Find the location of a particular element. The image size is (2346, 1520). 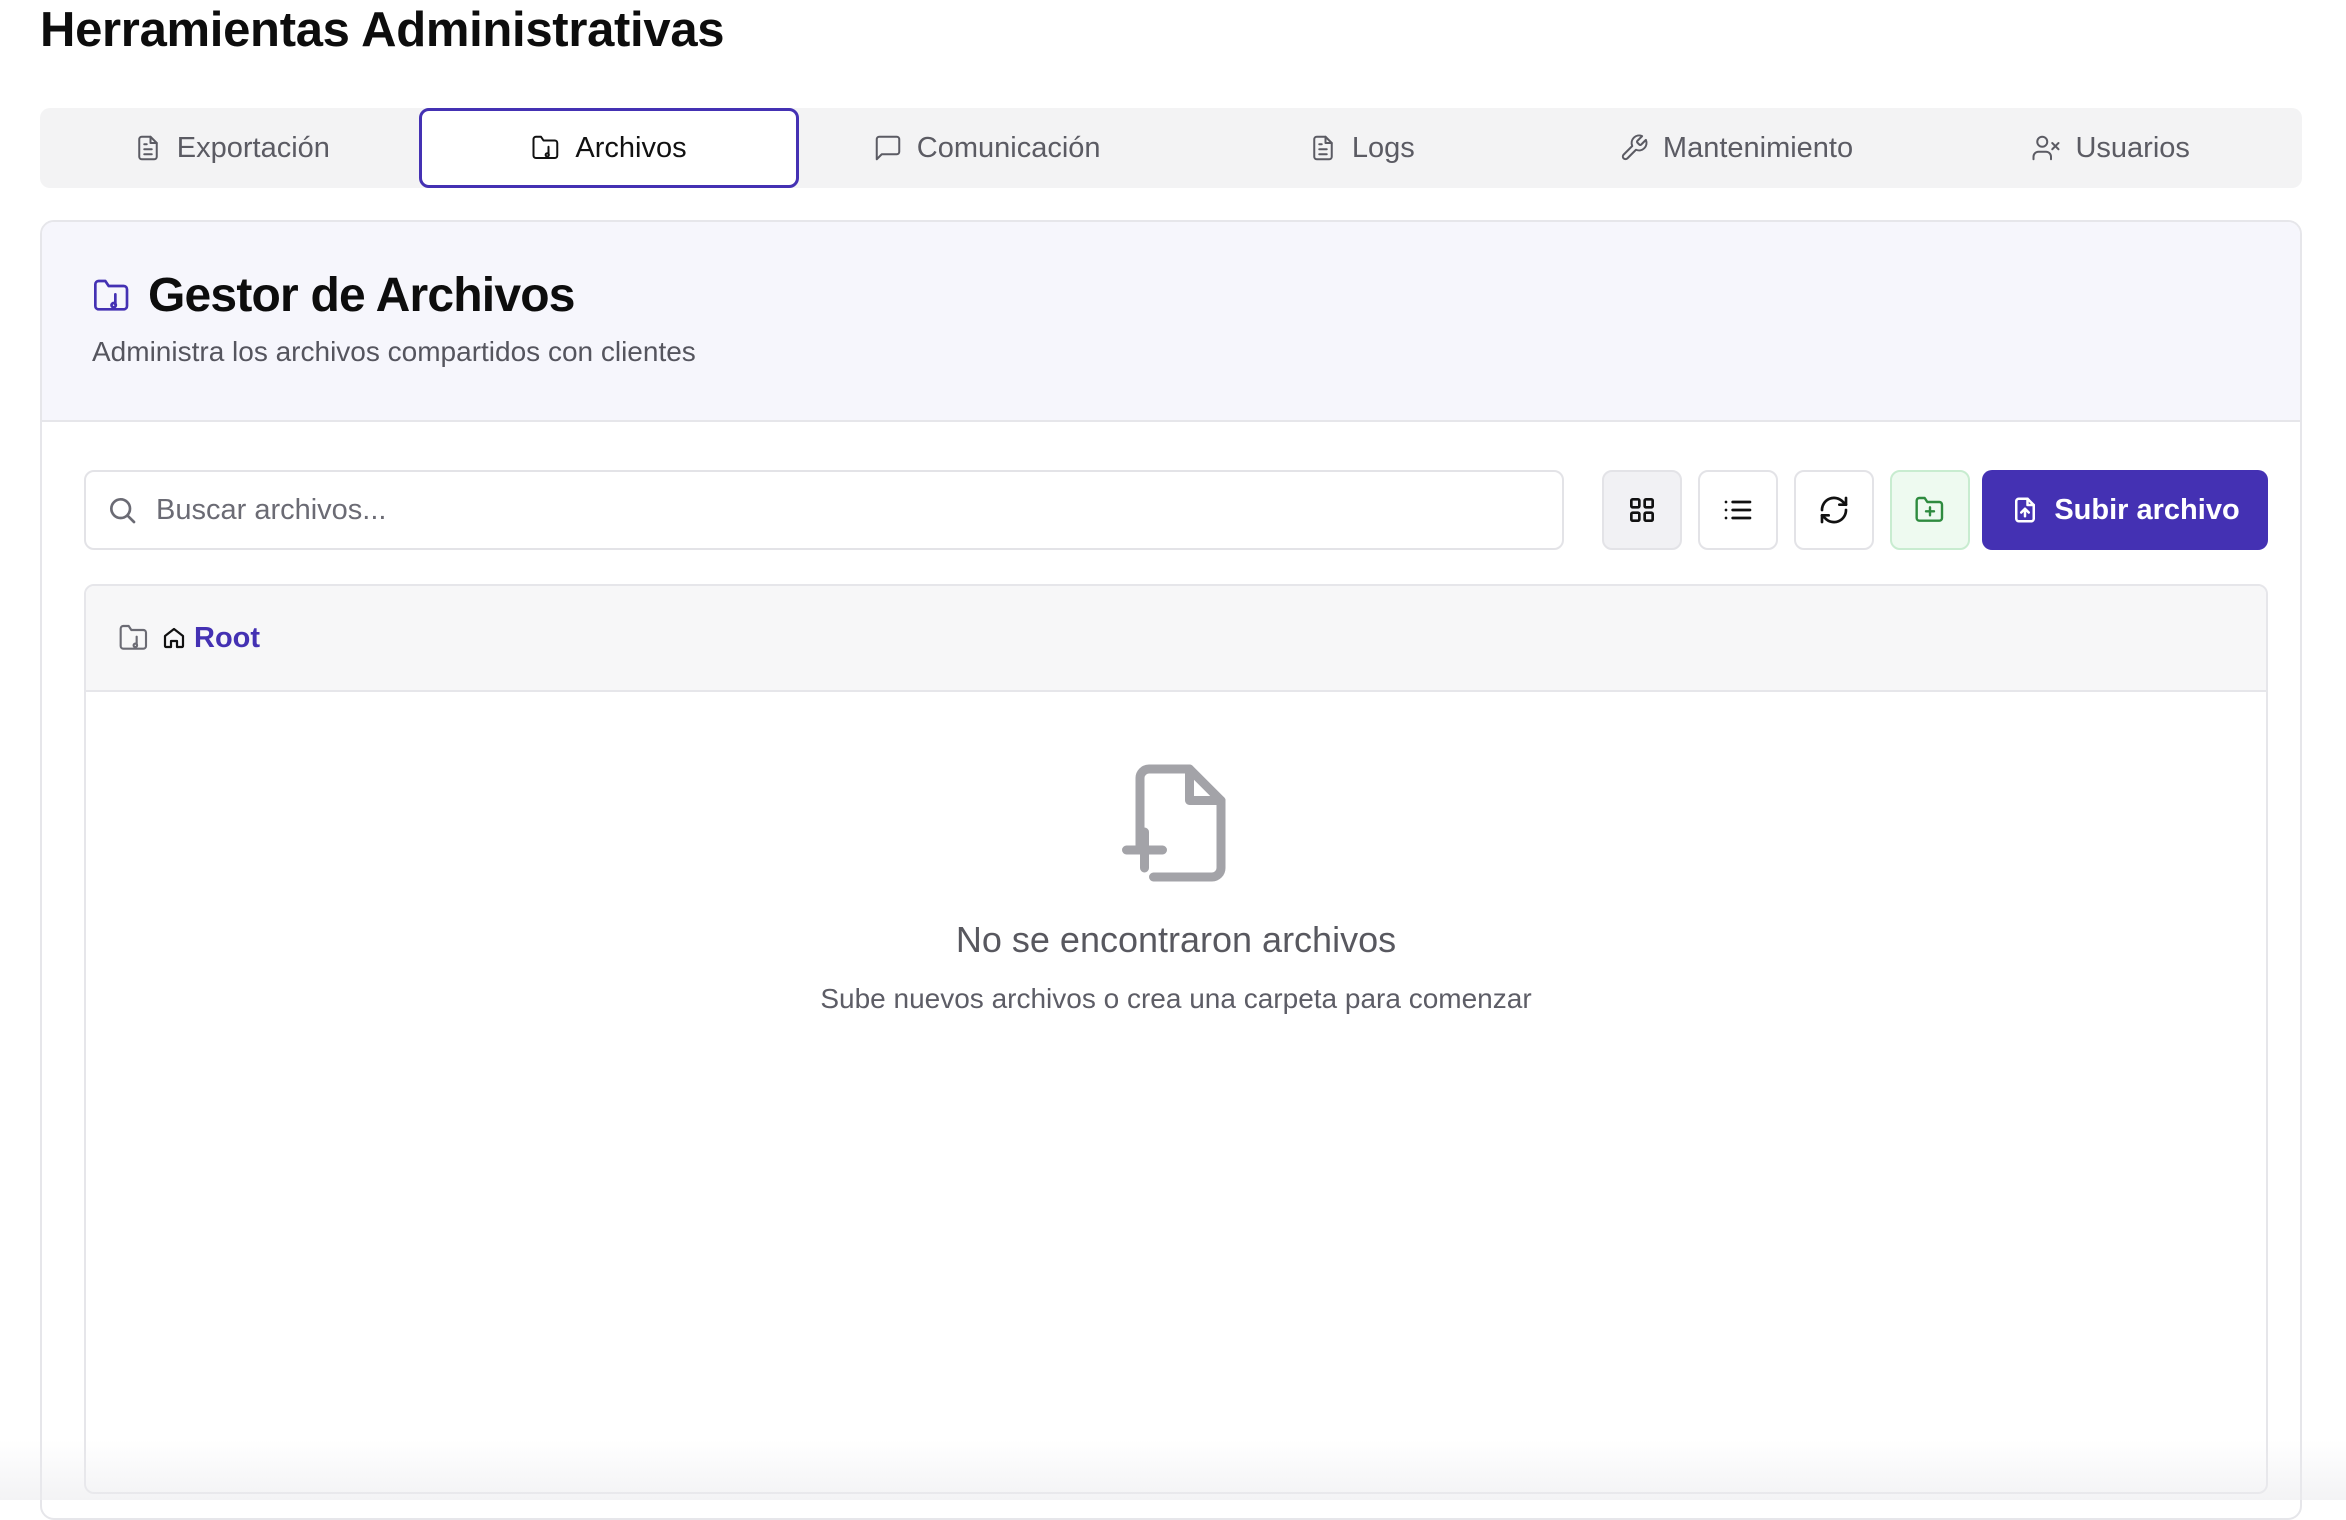

breadcrumb-root-label: Root is located at coordinates (227, 638).